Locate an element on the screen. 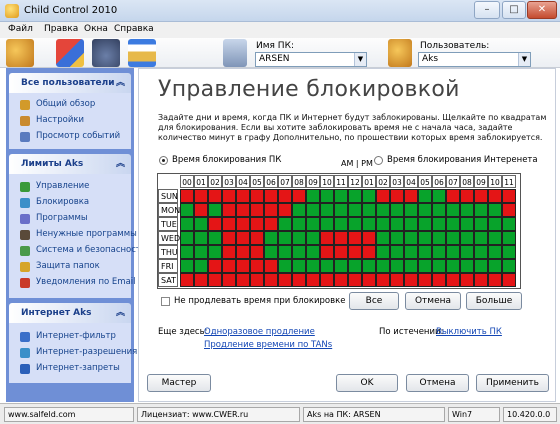 This screenshot has width=560, height=424. hour-header: 11 is located at coordinates (341, 181).